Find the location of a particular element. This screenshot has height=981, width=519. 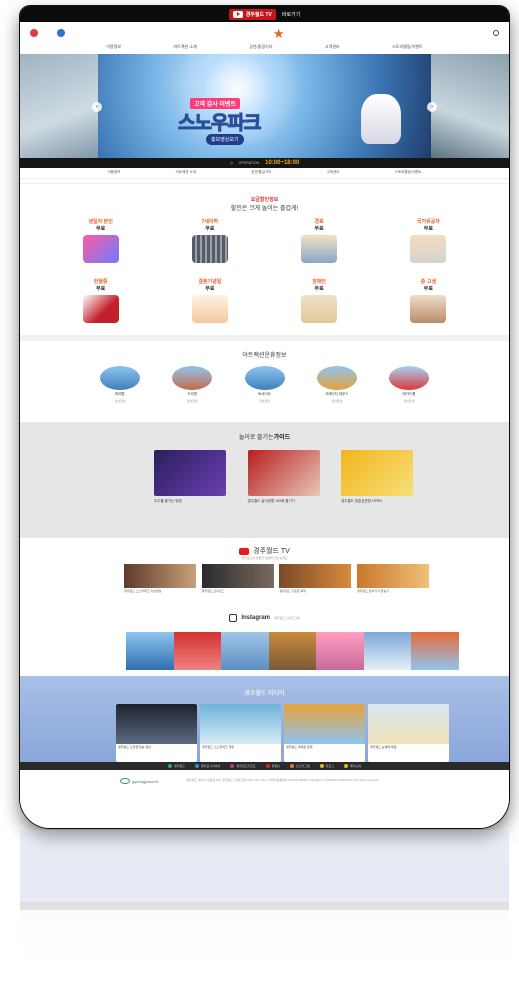

discount-item: 생일자 본인 무료 is located at coordinates (100, 244).